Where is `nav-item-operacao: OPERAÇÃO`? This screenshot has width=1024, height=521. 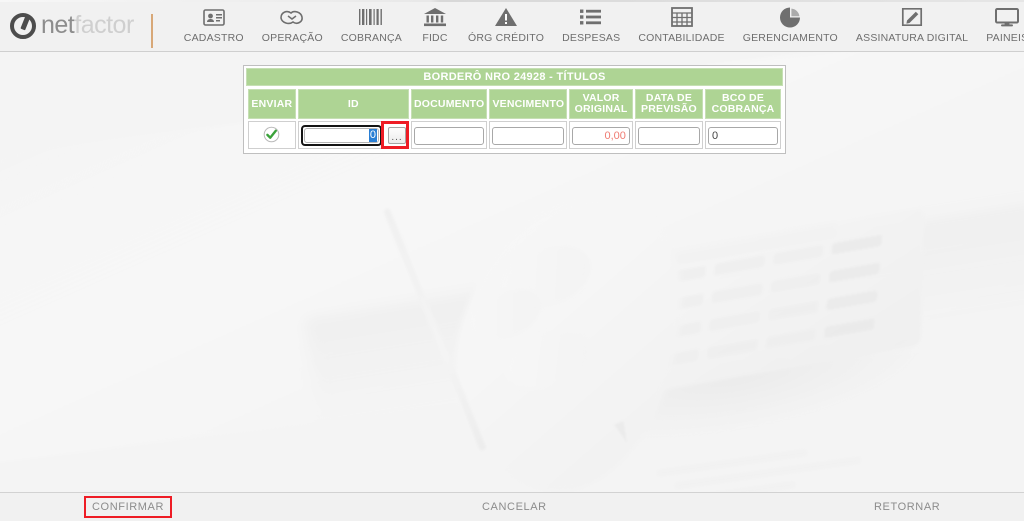
nav-item-operacao: OPERAÇÃO is located at coordinates (292, 25).